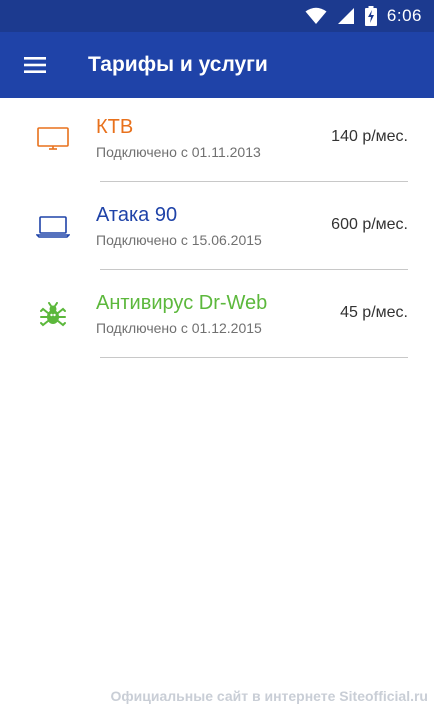 The image size is (434, 710). What do you see at coordinates (178, 64) in the screenshot?
I see `page-title: Тарифы и услуги` at bounding box center [178, 64].